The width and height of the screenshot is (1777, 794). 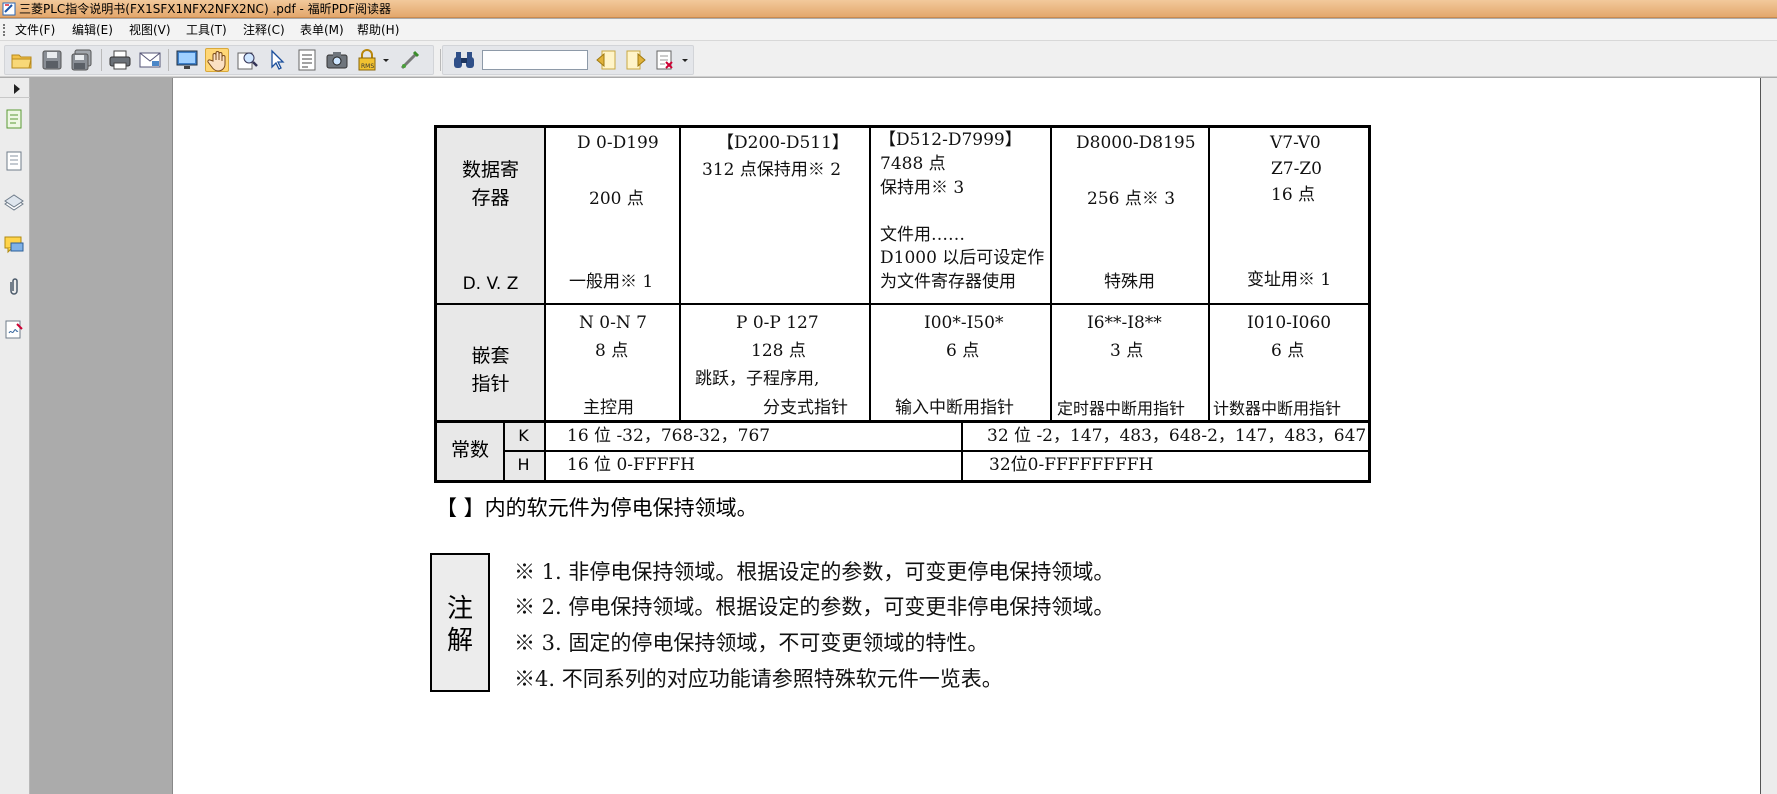 What do you see at coordinates (307, 60) in the screenshot?
I see `text-select-icon` at bounding box center [307, 60].